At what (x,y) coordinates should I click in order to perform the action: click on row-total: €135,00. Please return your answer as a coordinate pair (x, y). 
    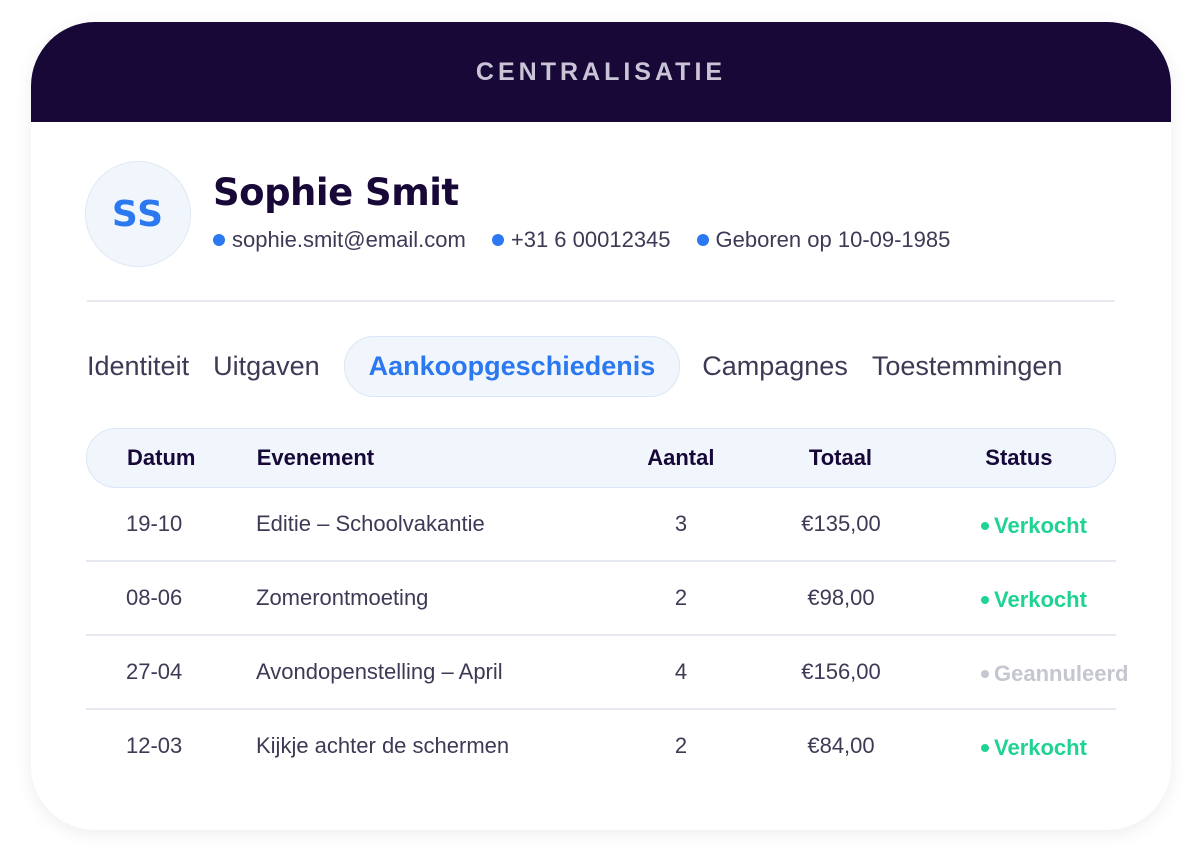
    Looking at the image, I should click on (841, 523).